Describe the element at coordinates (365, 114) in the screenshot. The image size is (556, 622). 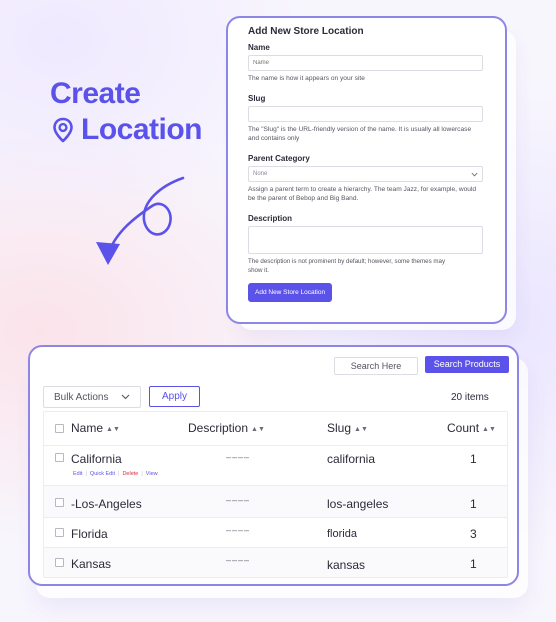
I see `slug-input` at that location.